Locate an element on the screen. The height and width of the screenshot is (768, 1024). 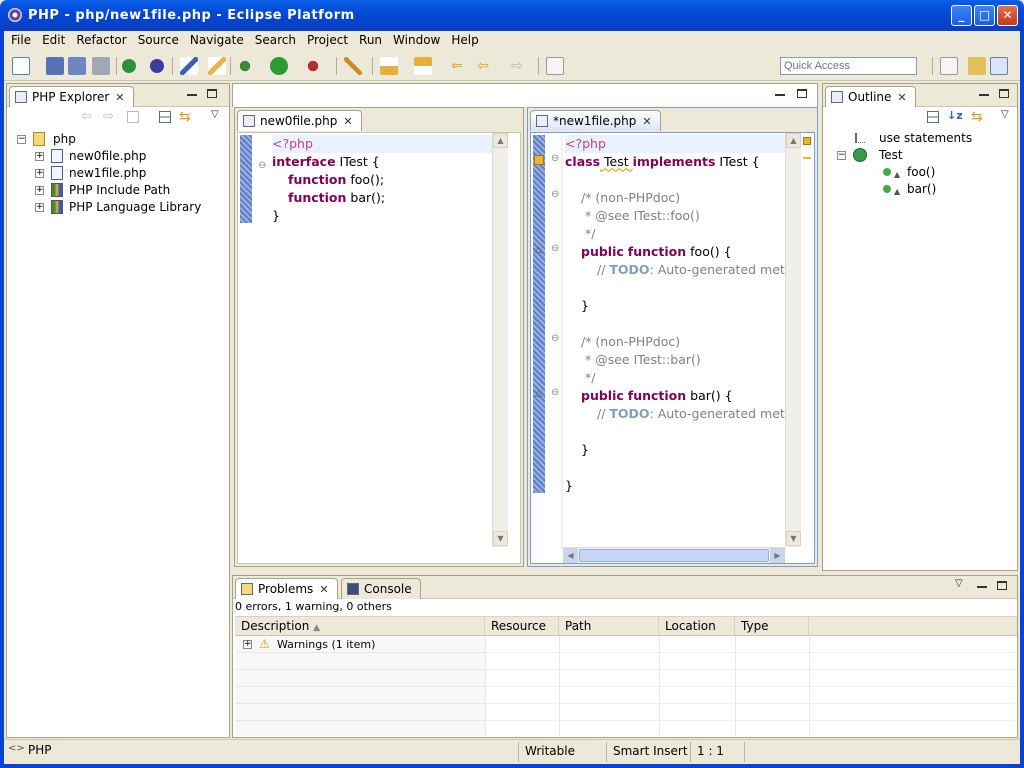
horizontal-scrollbar: ◀ ▶ is located at coordinates (674, 555).